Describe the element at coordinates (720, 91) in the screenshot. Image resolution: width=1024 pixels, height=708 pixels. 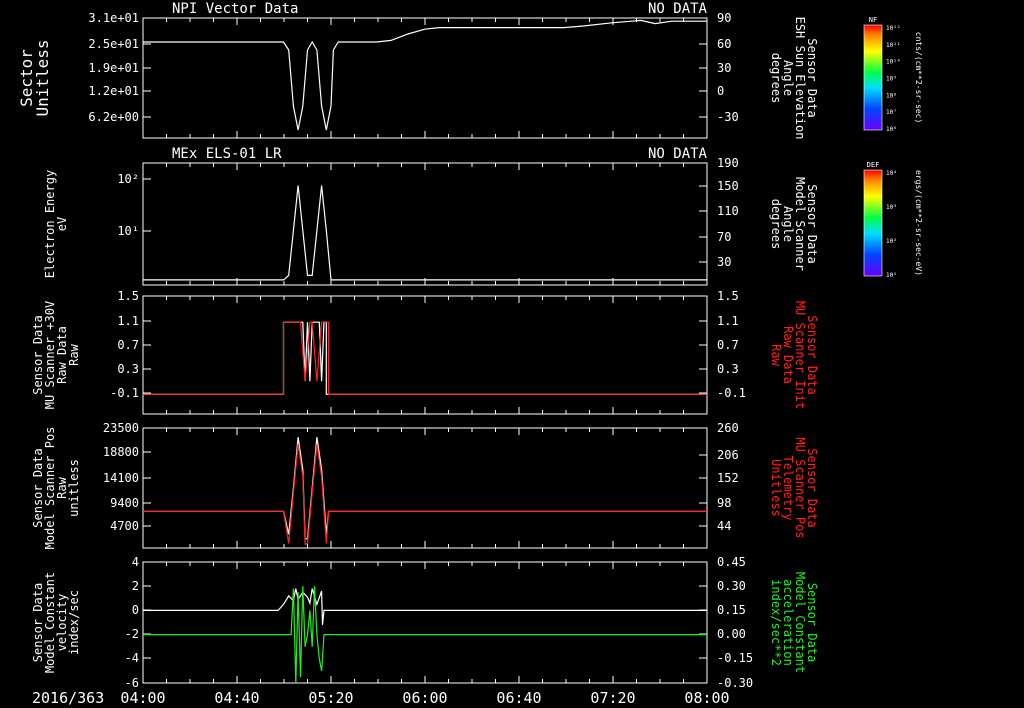
I see `right-tick-label: 0` at that location.